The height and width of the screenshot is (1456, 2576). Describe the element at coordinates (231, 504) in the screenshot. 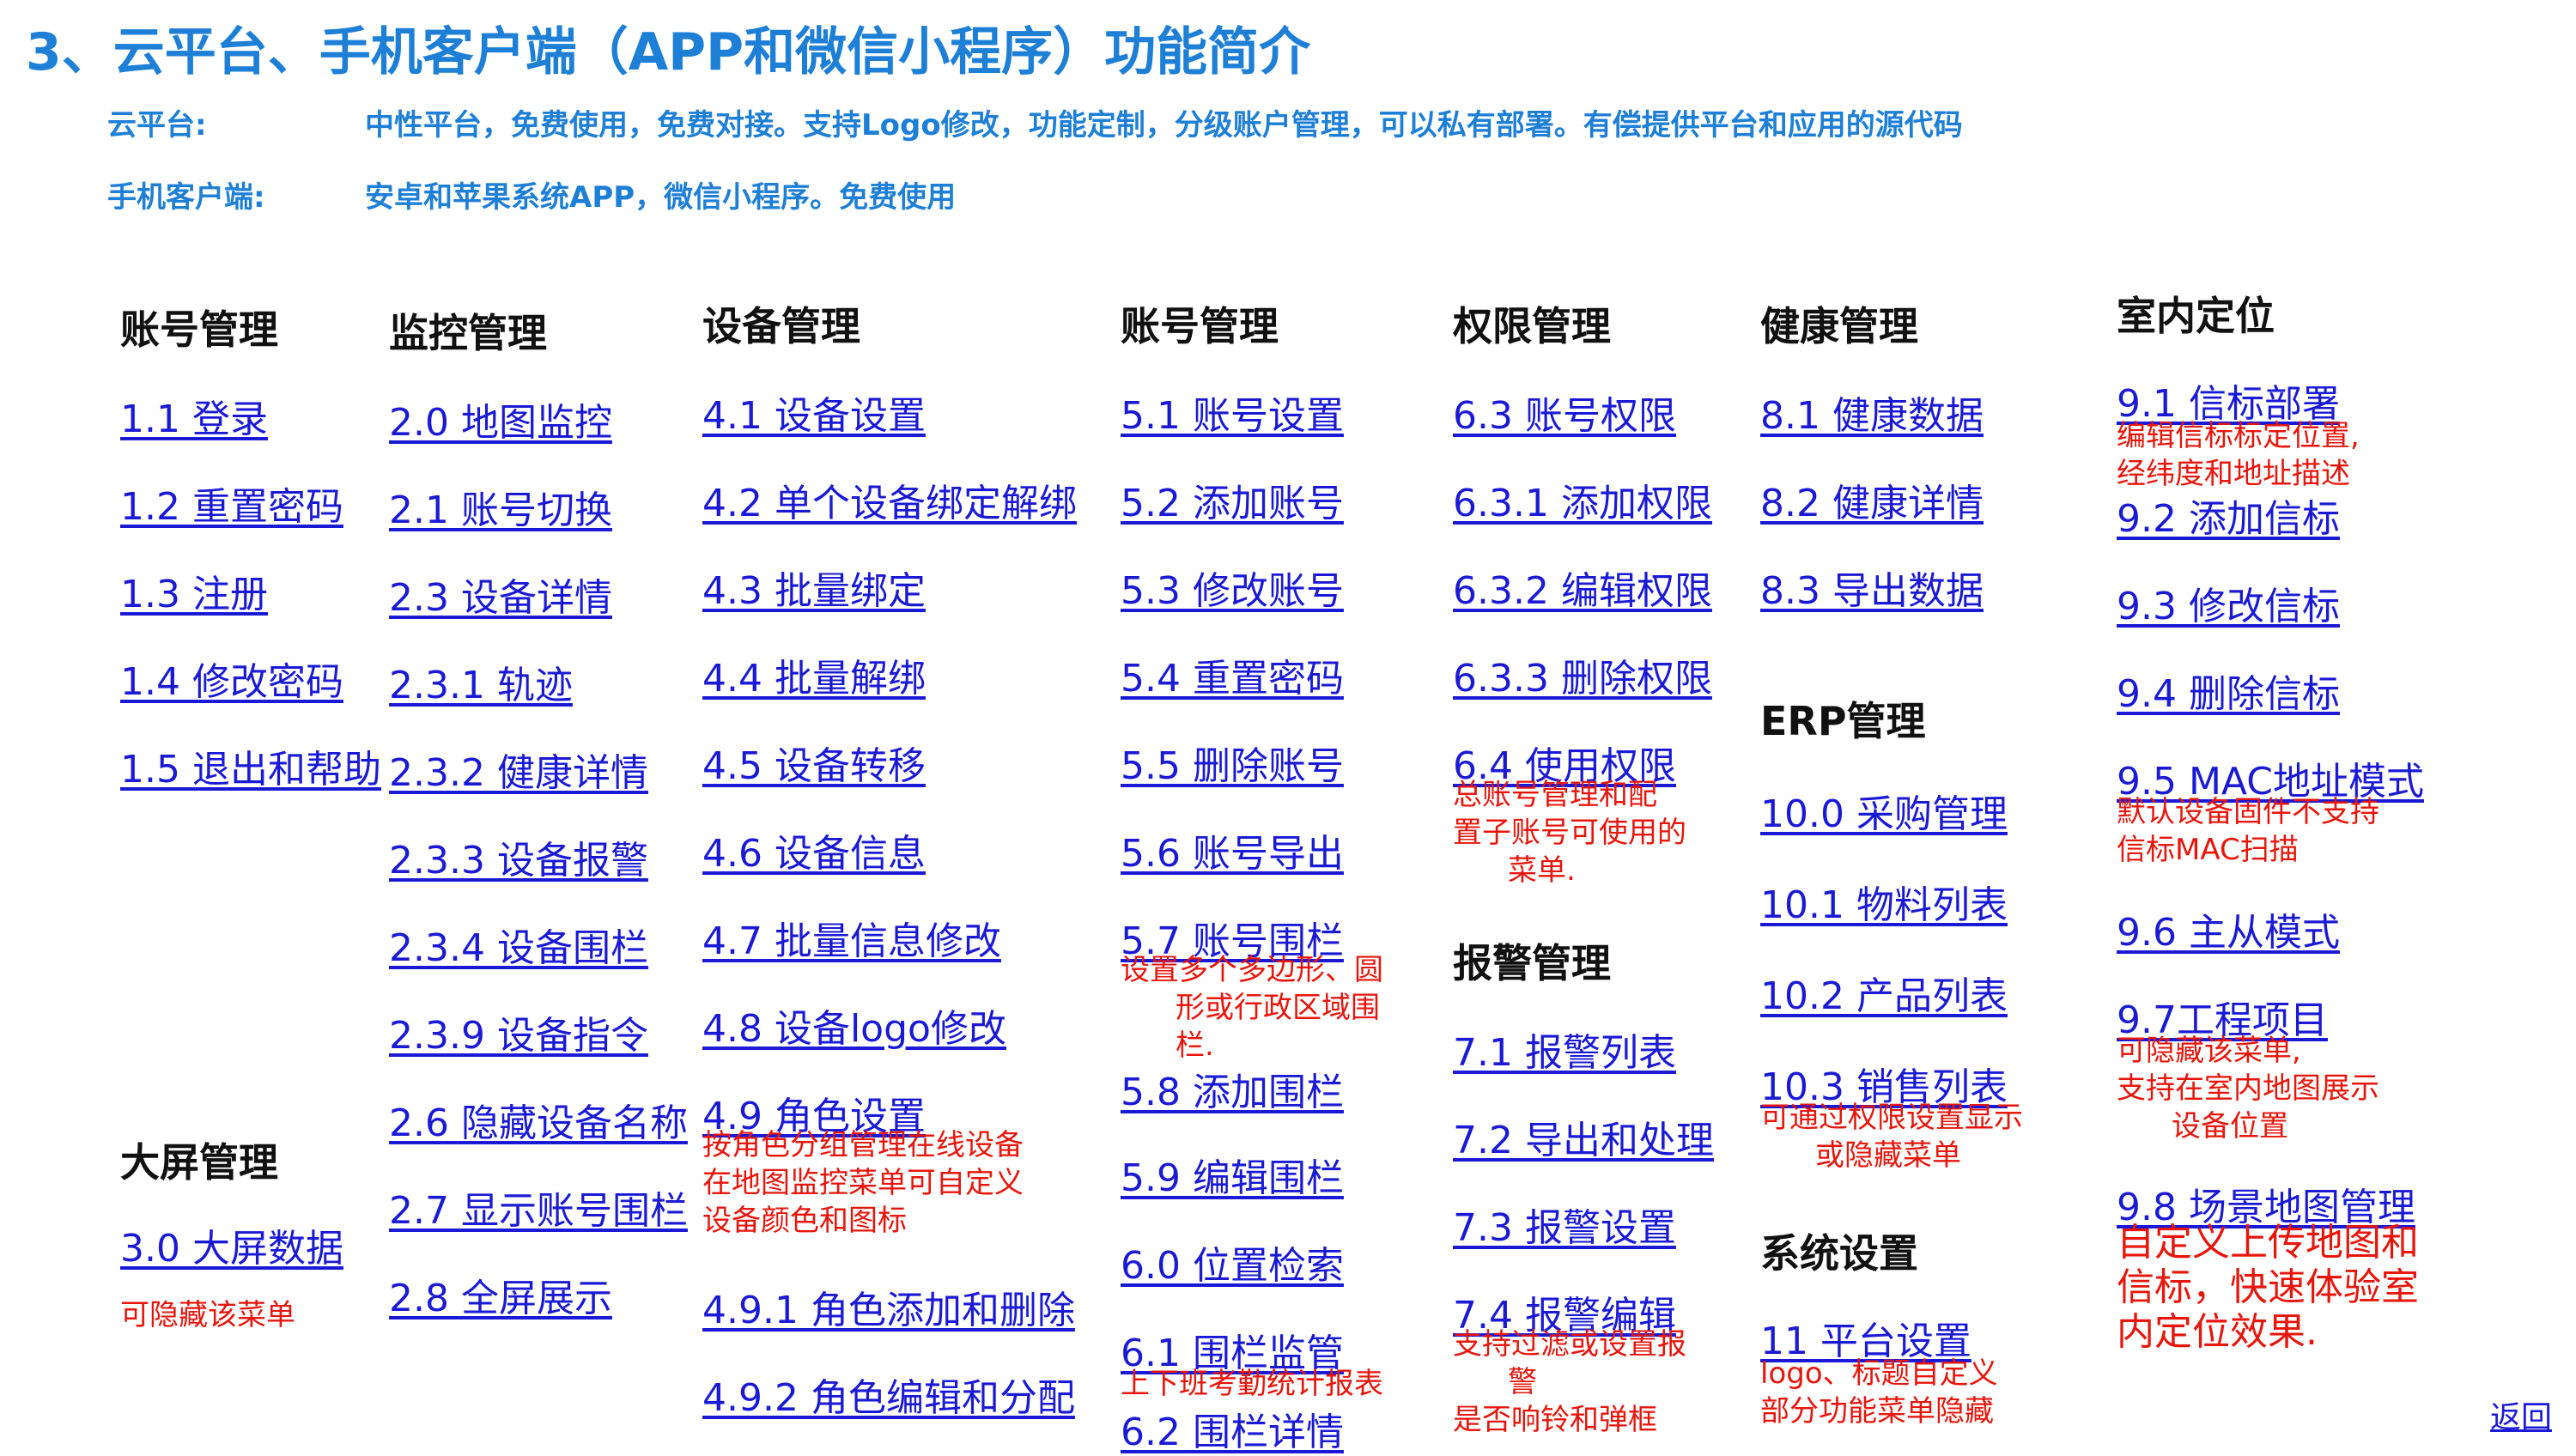

I see `link-1-2-reset-password: 1.2 重置密码` at that location.